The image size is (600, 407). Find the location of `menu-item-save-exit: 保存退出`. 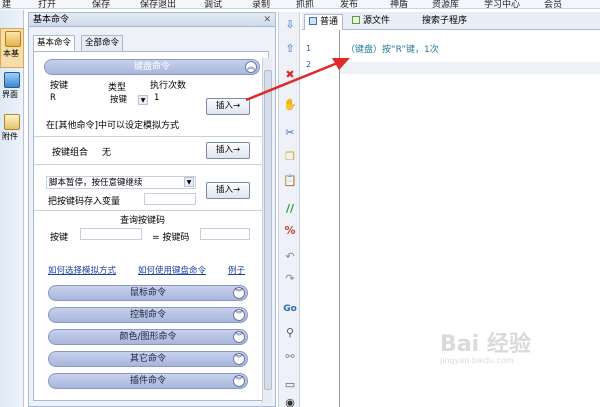

menu-item-save-exit: 保存退出 is located at coordinates (158, 4).